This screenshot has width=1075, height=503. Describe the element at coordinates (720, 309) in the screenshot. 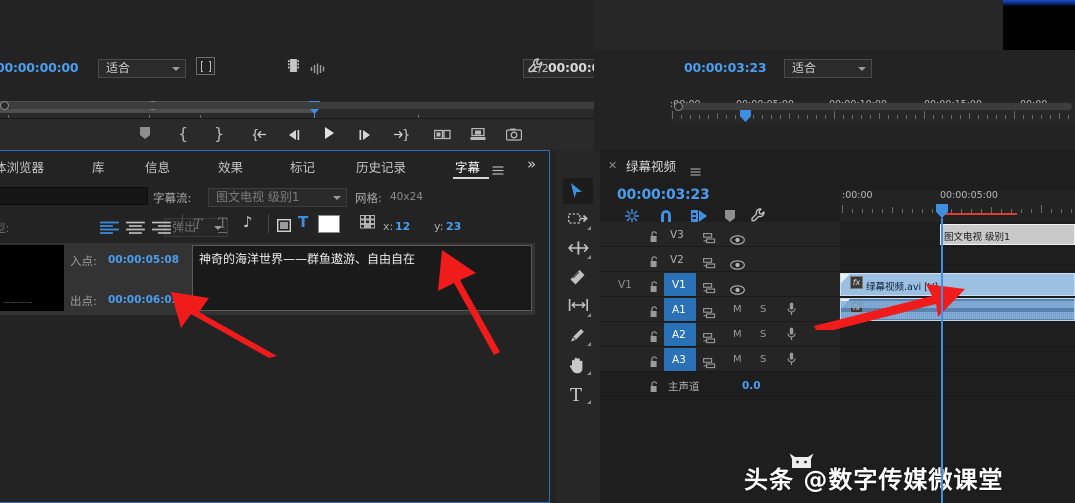

I see `track-header-a1: A1 M S` at that location.